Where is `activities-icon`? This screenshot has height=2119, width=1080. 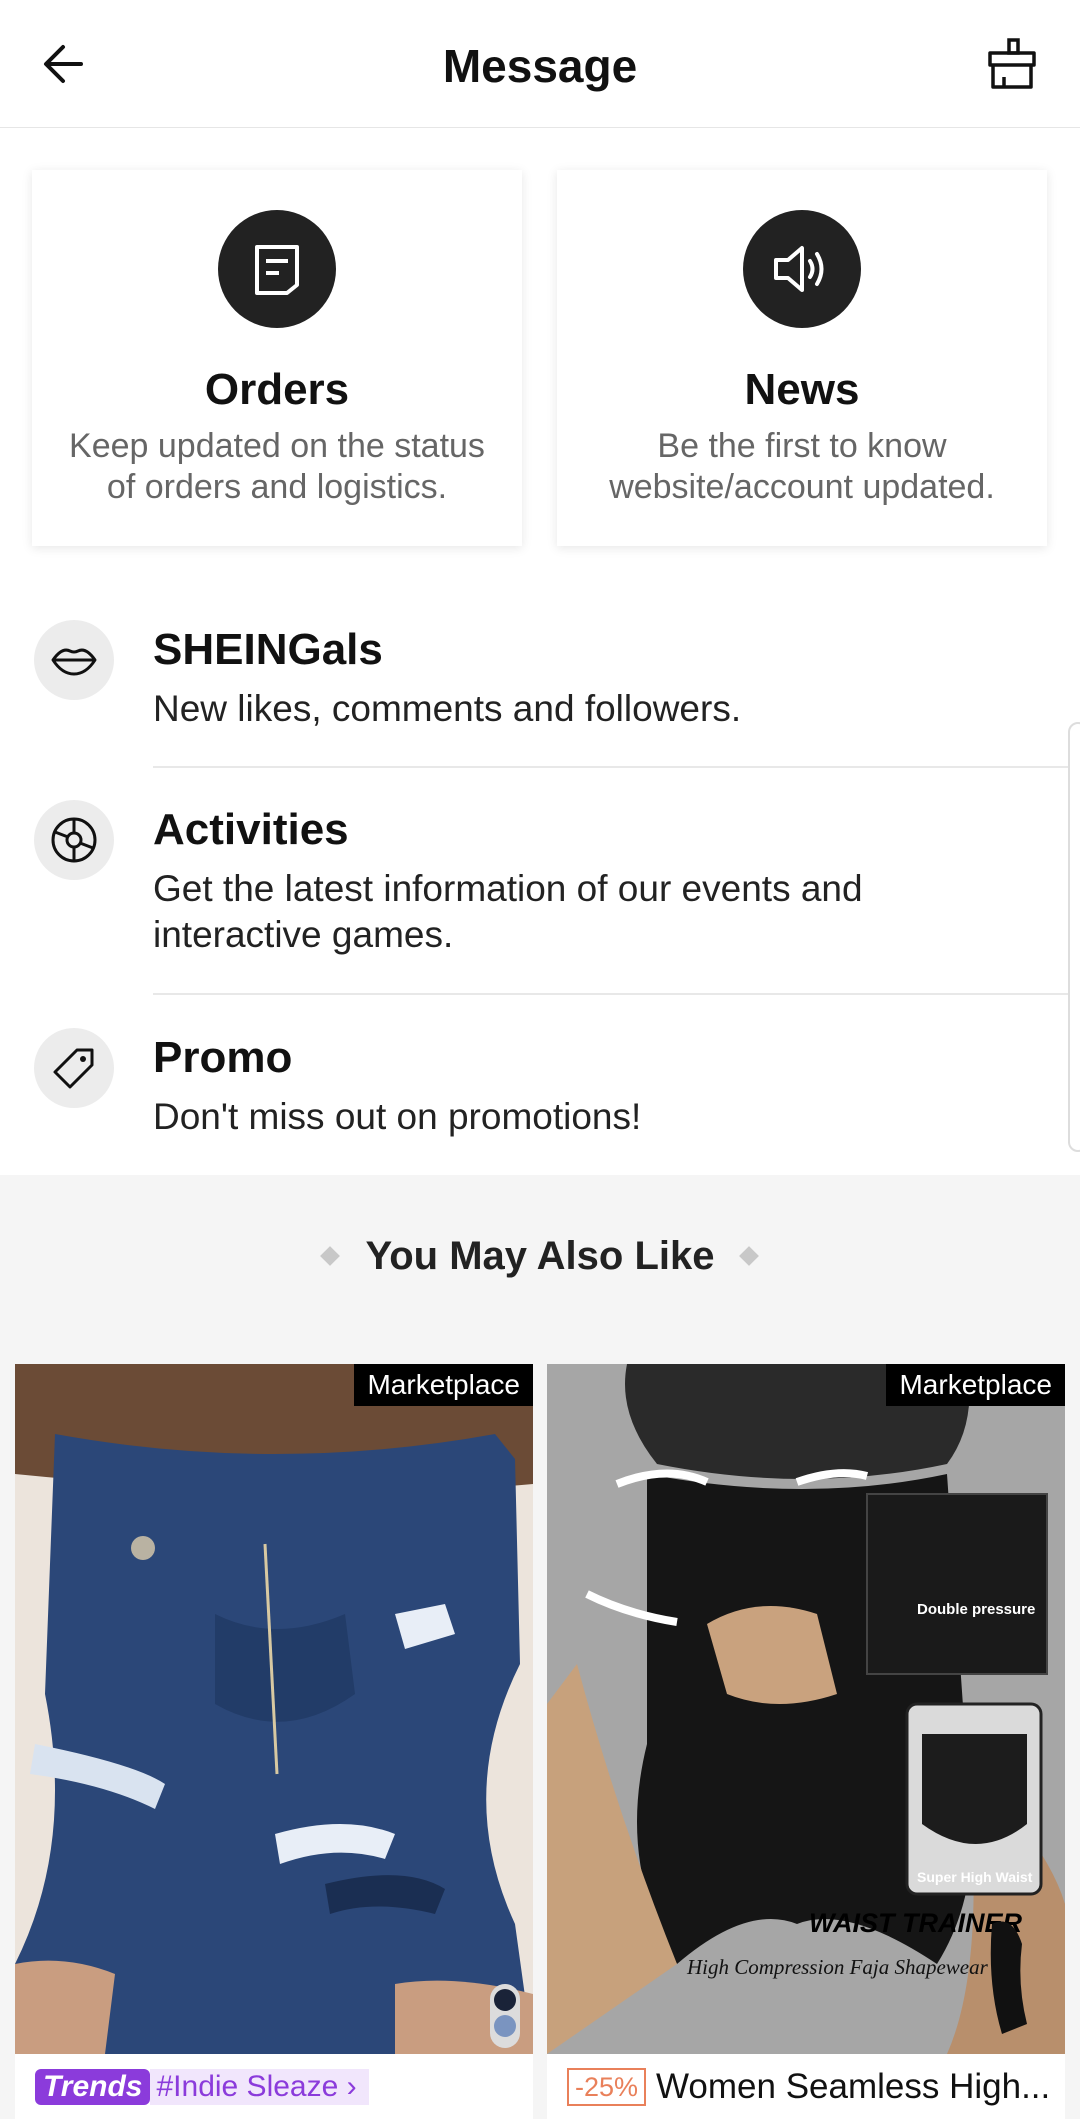 activities-icon is located at coordinates (74, 840).